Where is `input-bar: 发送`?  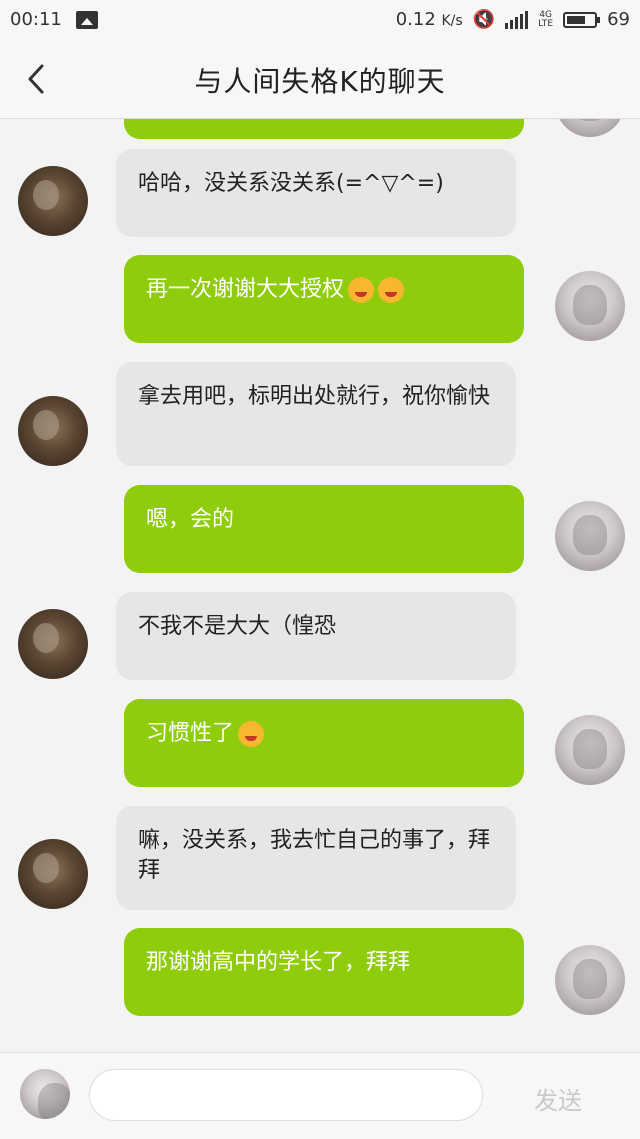
input-bar: 发送 is located at coordinates (320, 1095).